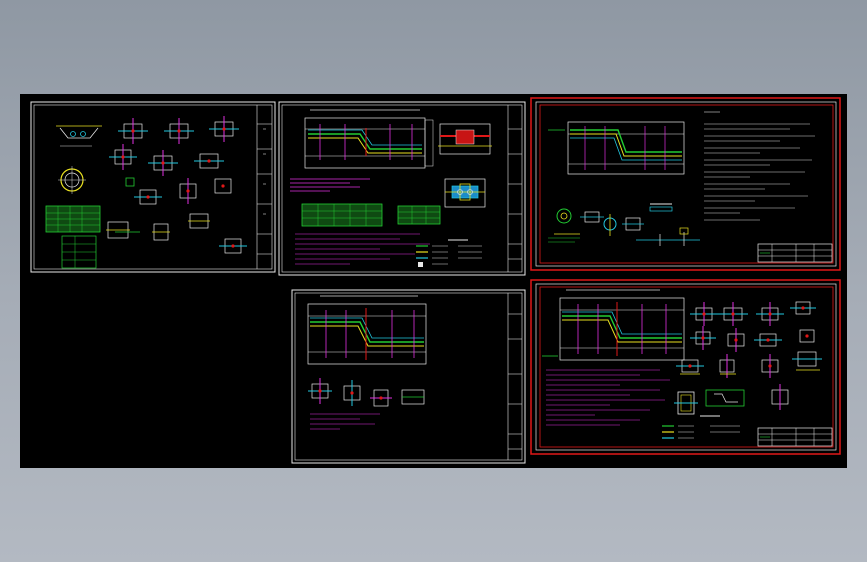 The width and height of the screenshot is (867, 562). I want to click on sheet-4-detail-blocks, so click(366, 392).